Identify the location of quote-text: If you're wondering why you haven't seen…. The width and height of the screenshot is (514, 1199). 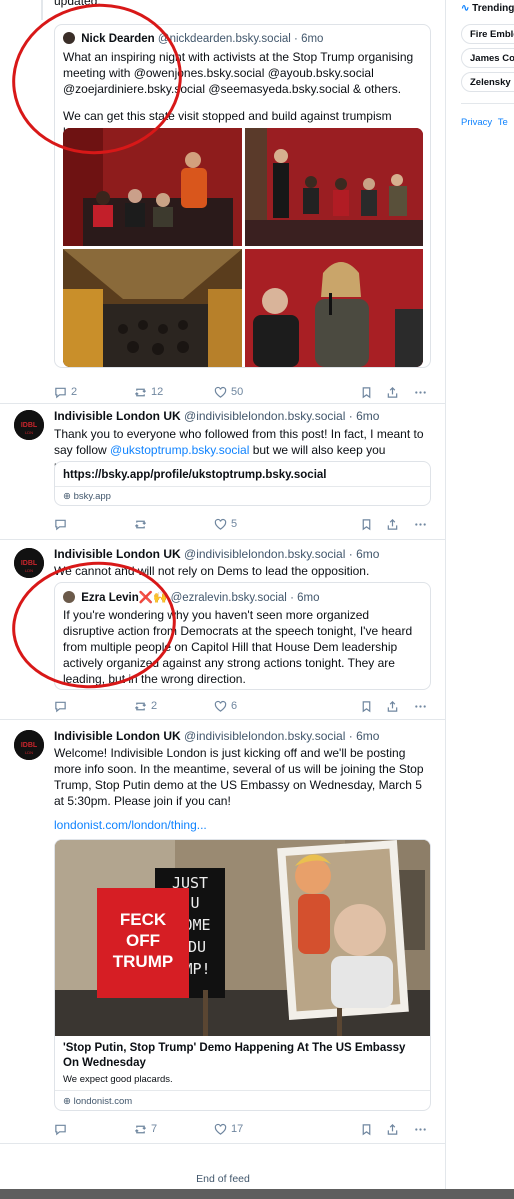
(238, 647).